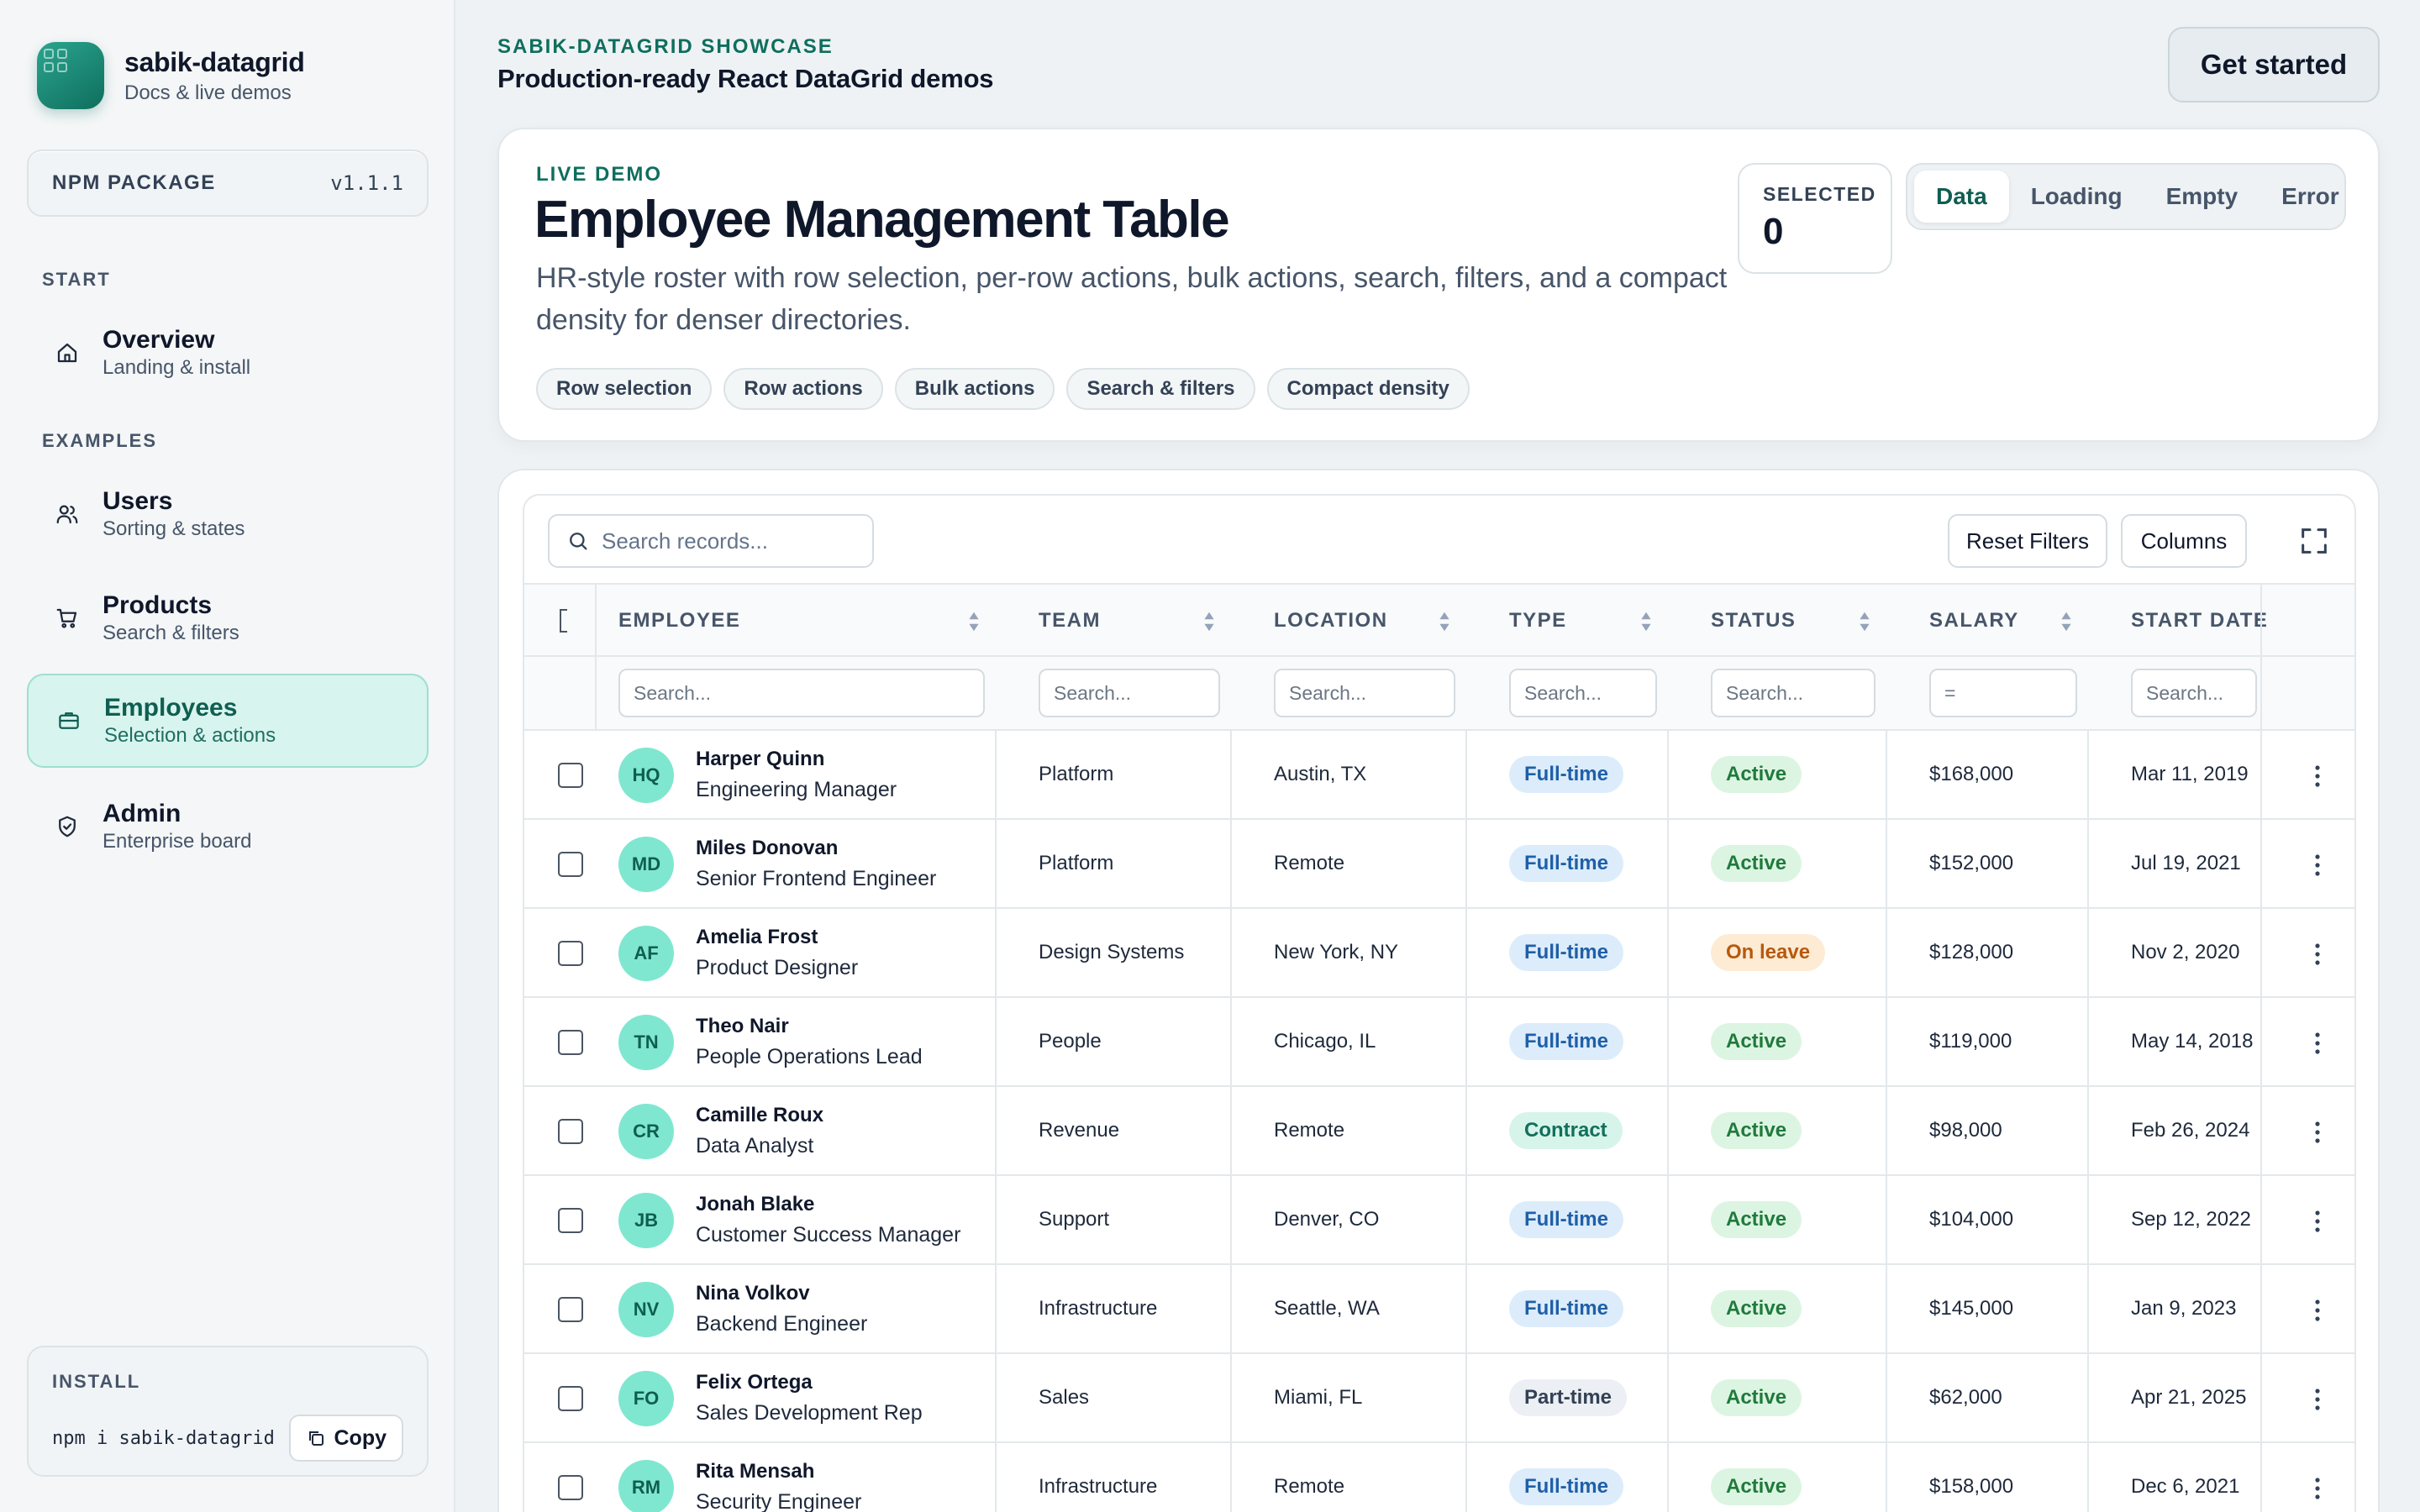 This screenshot has width=2420, height=1512. What do you see at coordinates (163, 1438) in the screenshot?
I see `install-command: npm i sabik-datagrid` at bounding box center [163, 1438].